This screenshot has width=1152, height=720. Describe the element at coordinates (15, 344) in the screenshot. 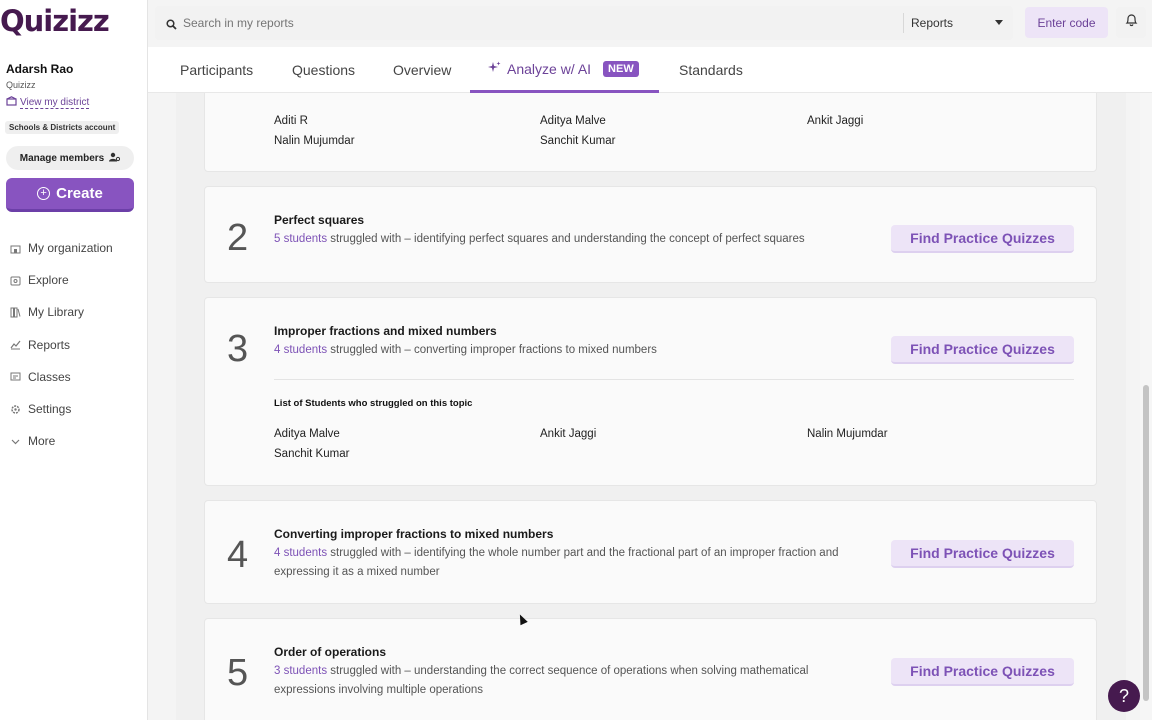

I see `chart-icon` at that location.